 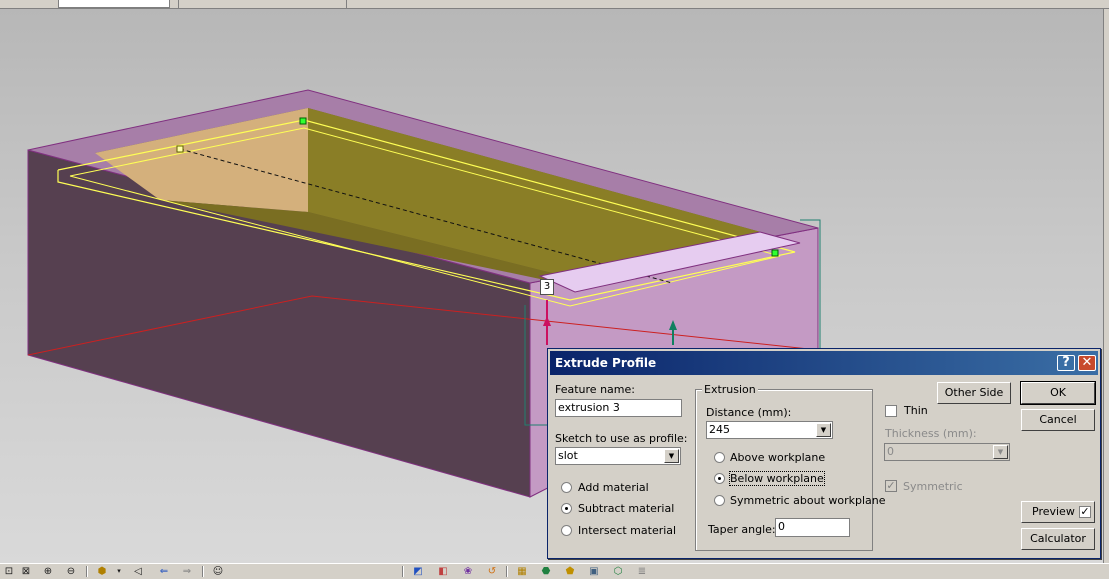 I want to click on calculator-button: Calculator, so click(x=1058, y=539).